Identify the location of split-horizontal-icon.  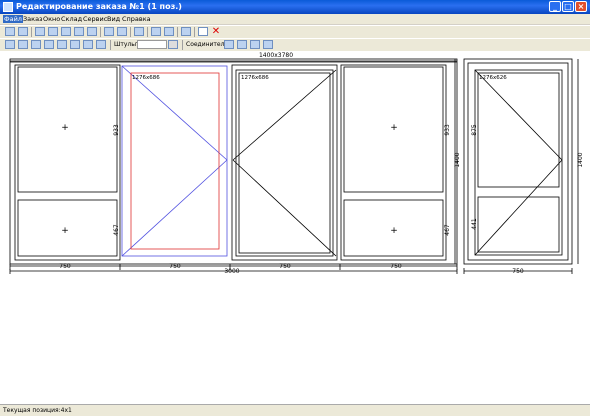
(122, 31).